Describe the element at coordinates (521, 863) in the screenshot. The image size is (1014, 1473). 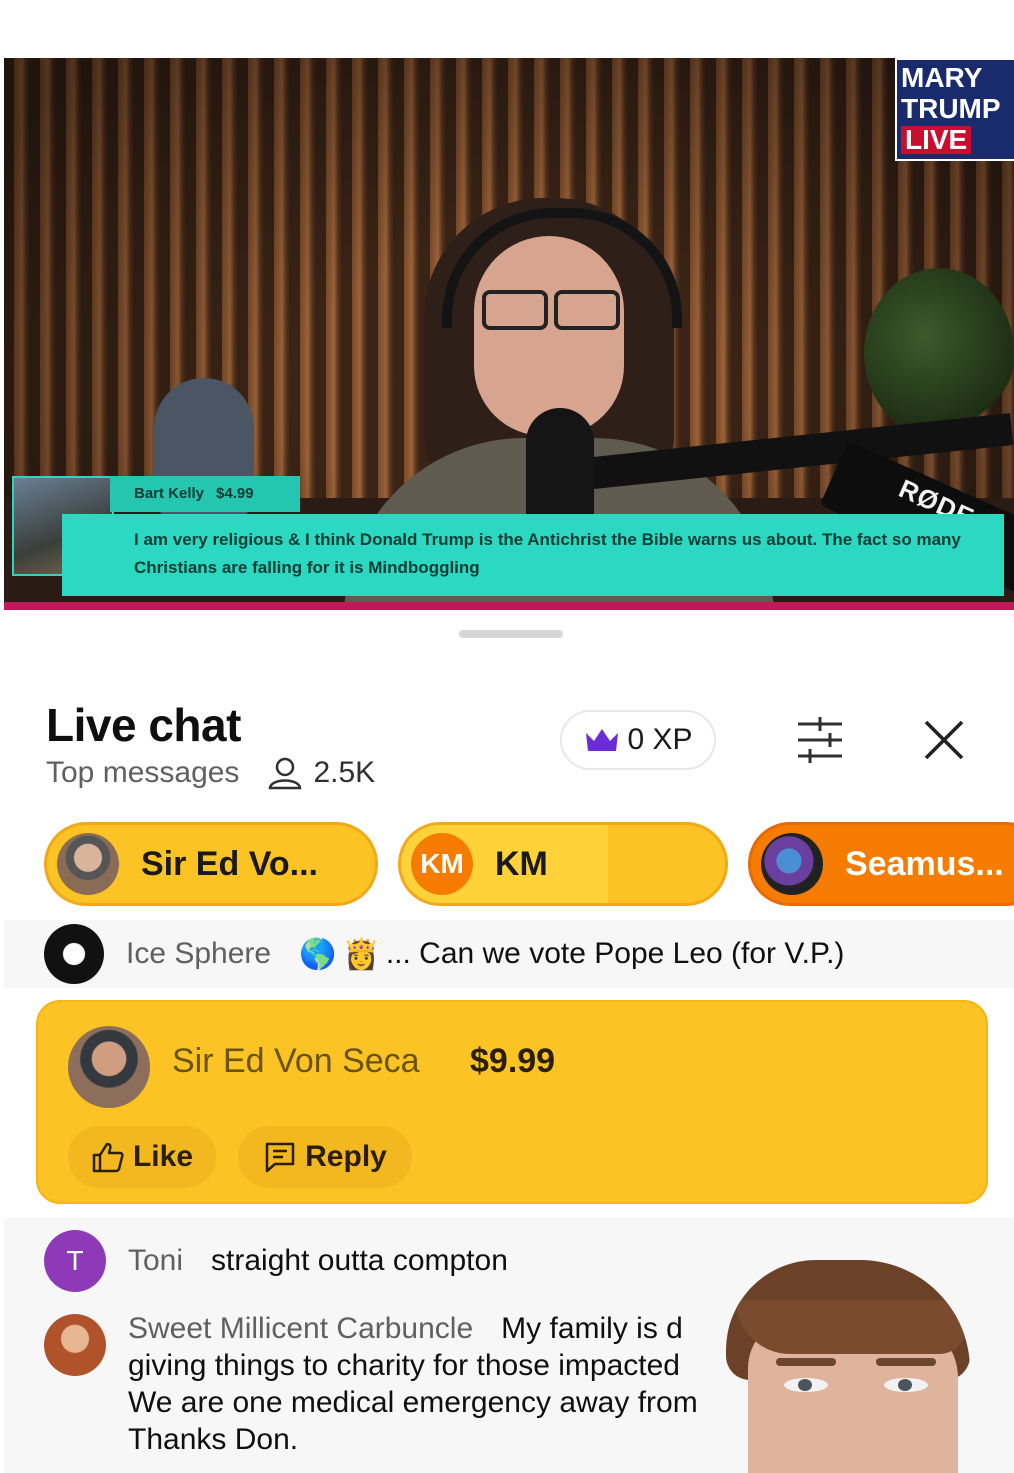
I see `pinned-chip-label: KM` at that location.